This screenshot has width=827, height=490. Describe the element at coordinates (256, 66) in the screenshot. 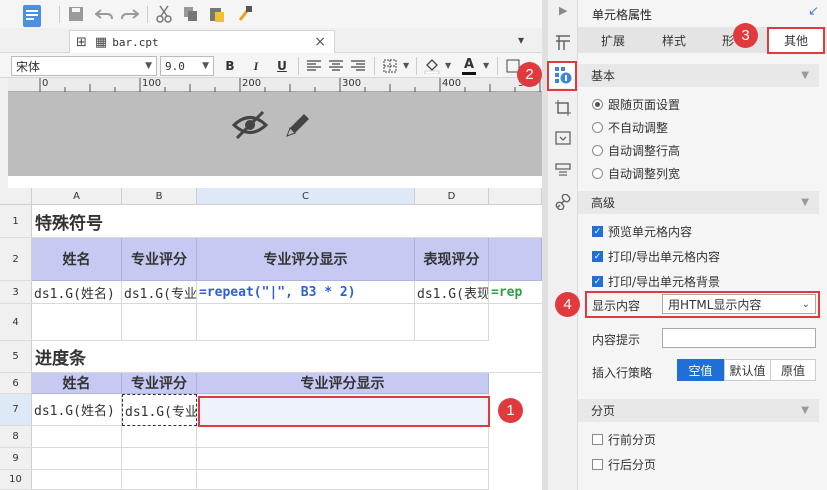

I see `italic-button: I` at that location.